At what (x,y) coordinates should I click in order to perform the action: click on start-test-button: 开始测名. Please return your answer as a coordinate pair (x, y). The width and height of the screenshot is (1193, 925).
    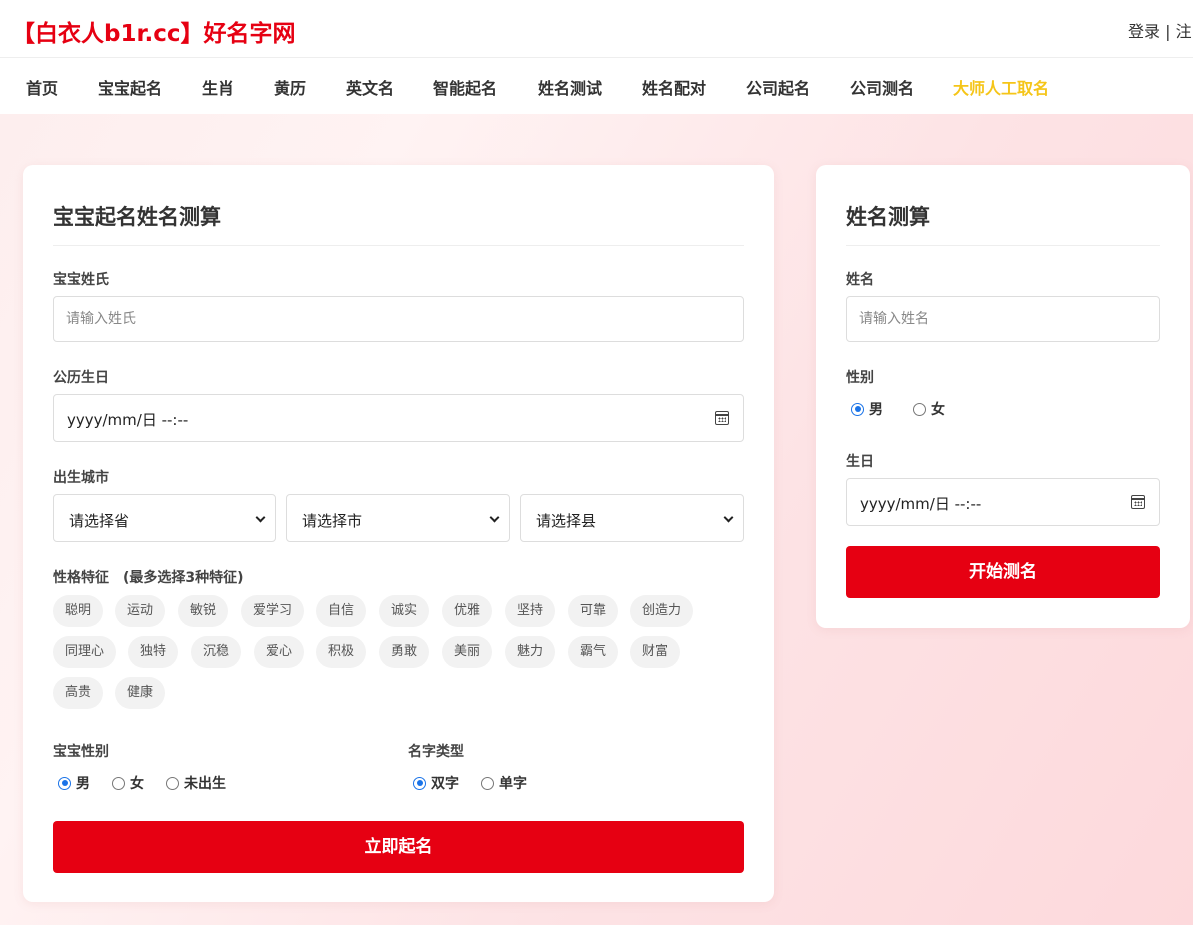
    Looking at the image, I should click on (1003, 572).